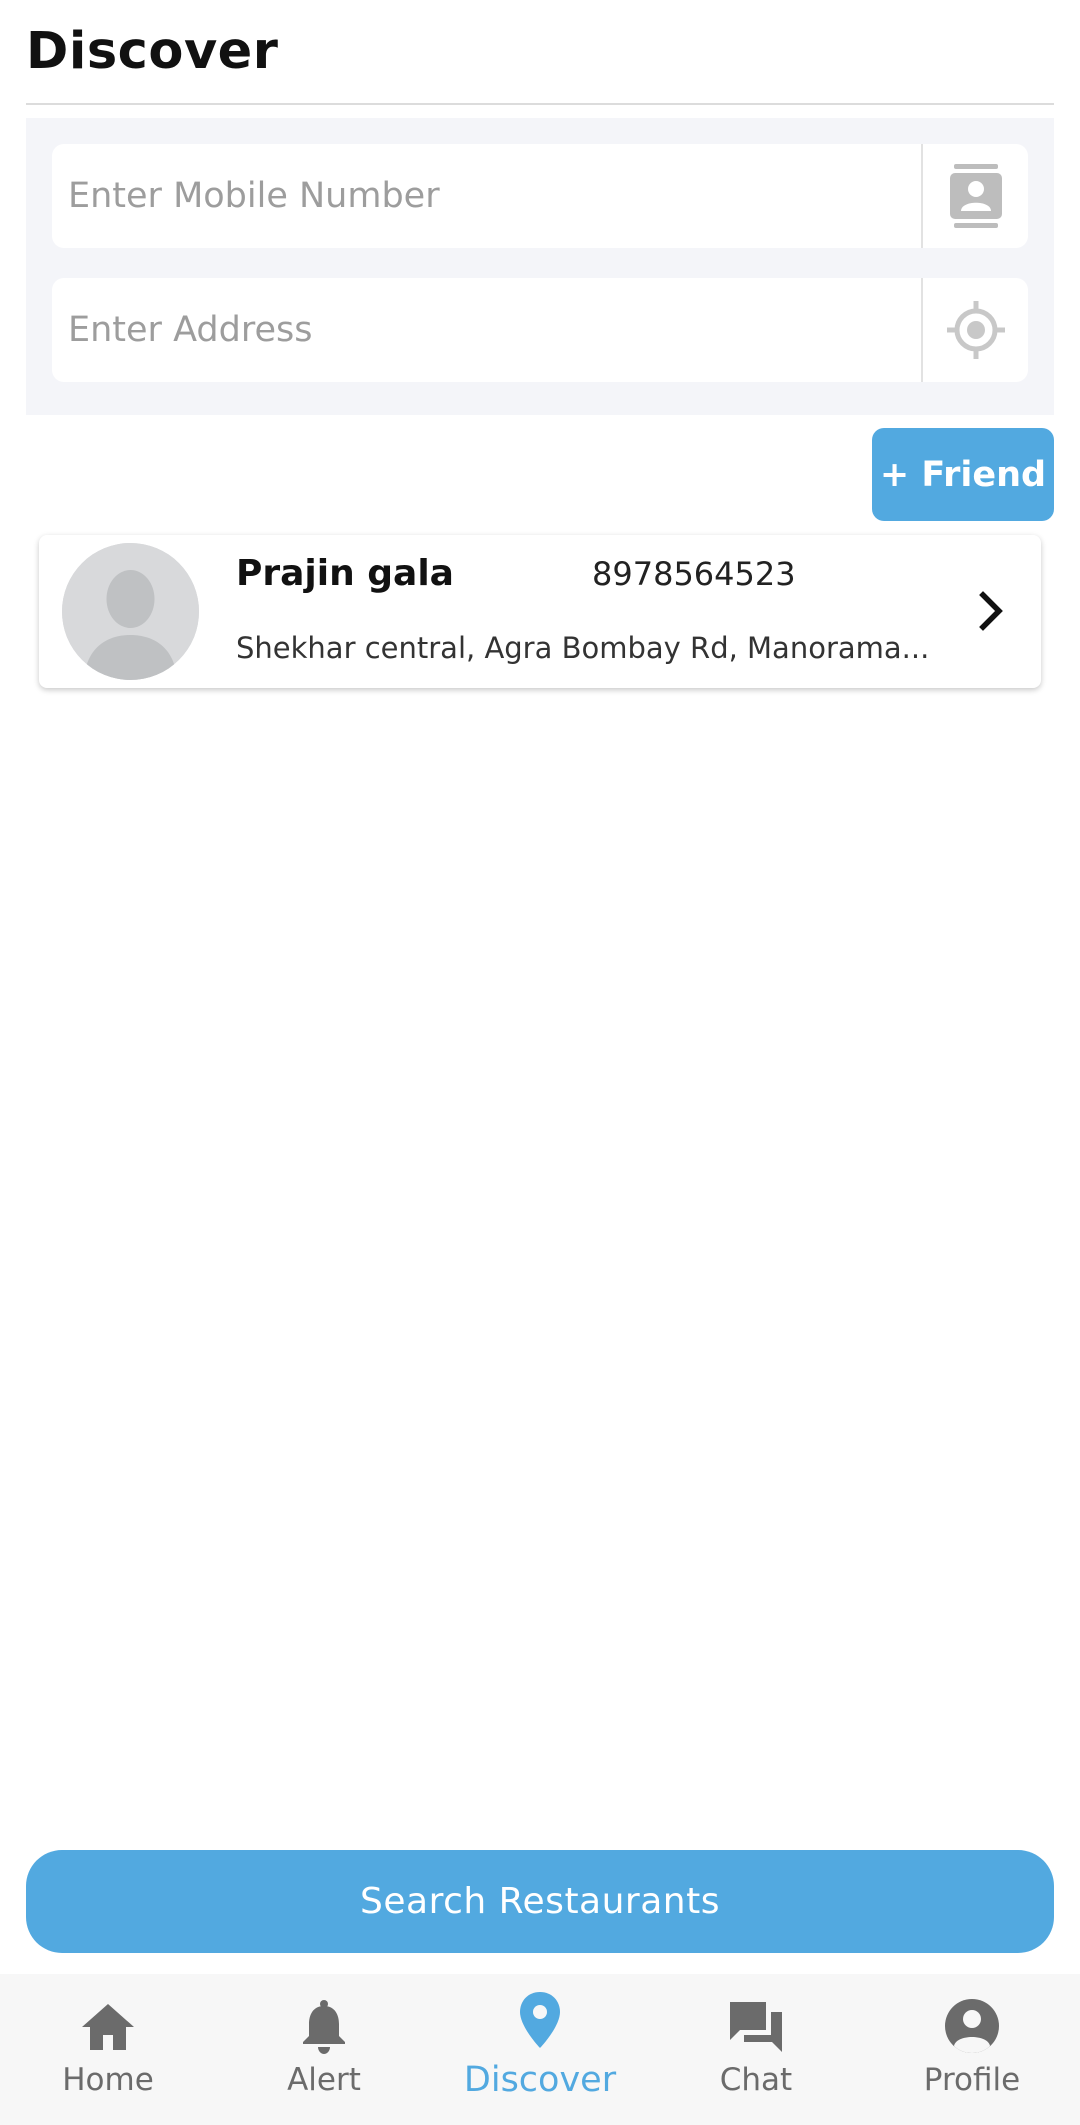 The width and height of the screenshot is (1080, 2125). I want to click on contacts-button, so click(975, 196).